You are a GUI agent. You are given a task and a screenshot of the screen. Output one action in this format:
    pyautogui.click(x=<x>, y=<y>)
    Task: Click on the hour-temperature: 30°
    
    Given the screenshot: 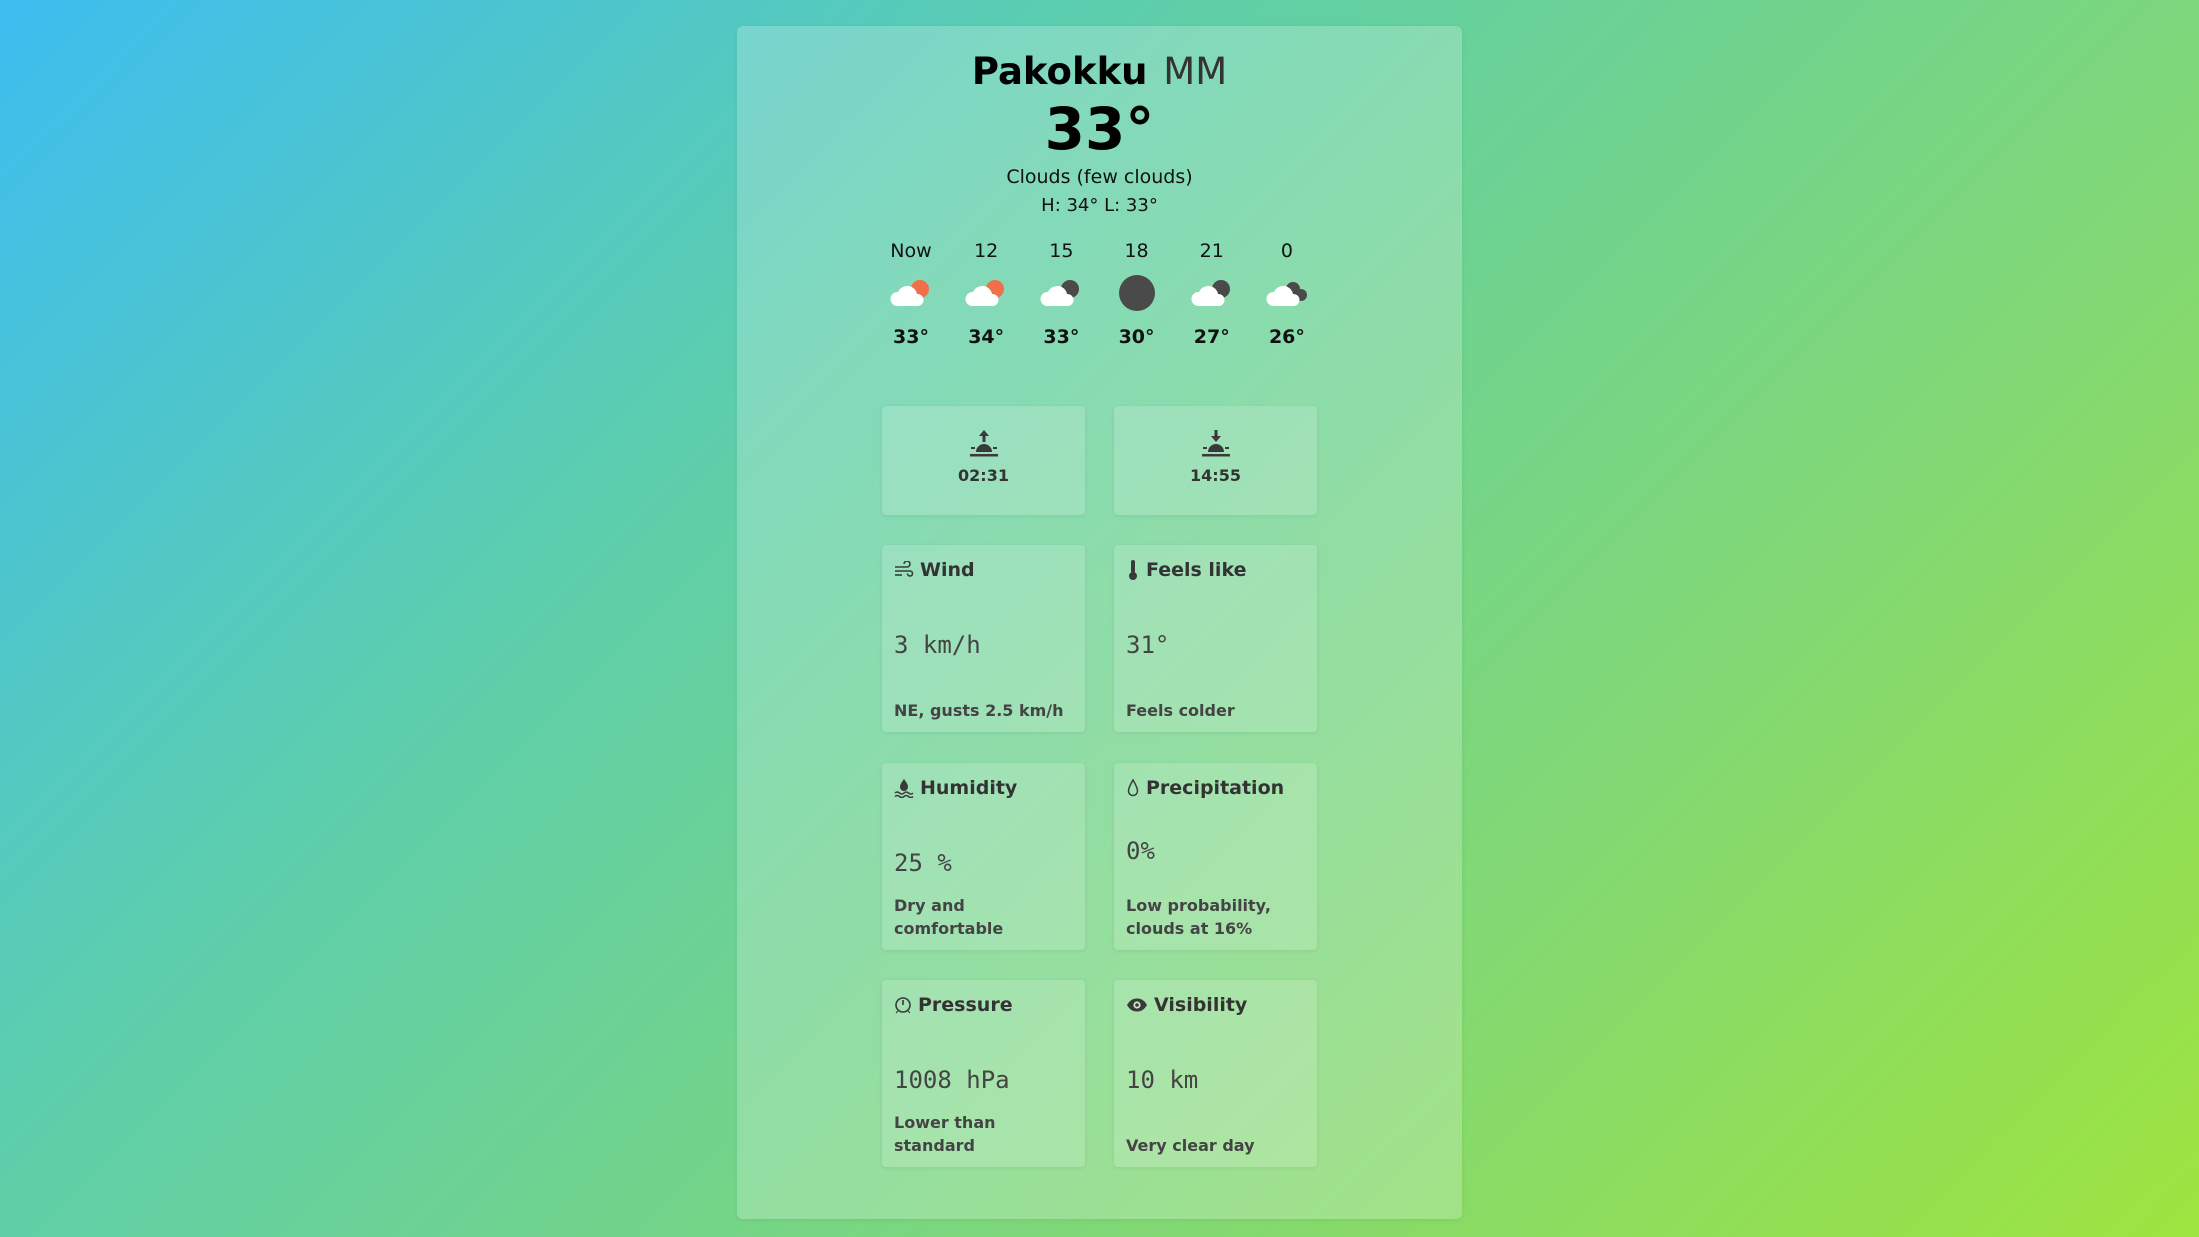 What is the action you would take?
    pyautogui.click(x=1136, y=337)
    